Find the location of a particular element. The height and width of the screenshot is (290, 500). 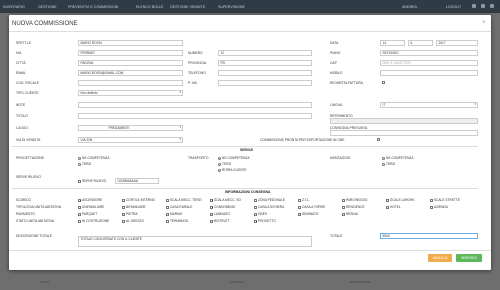

pavimento-opt-resina: RESINA is located at coordinates (350, 214).